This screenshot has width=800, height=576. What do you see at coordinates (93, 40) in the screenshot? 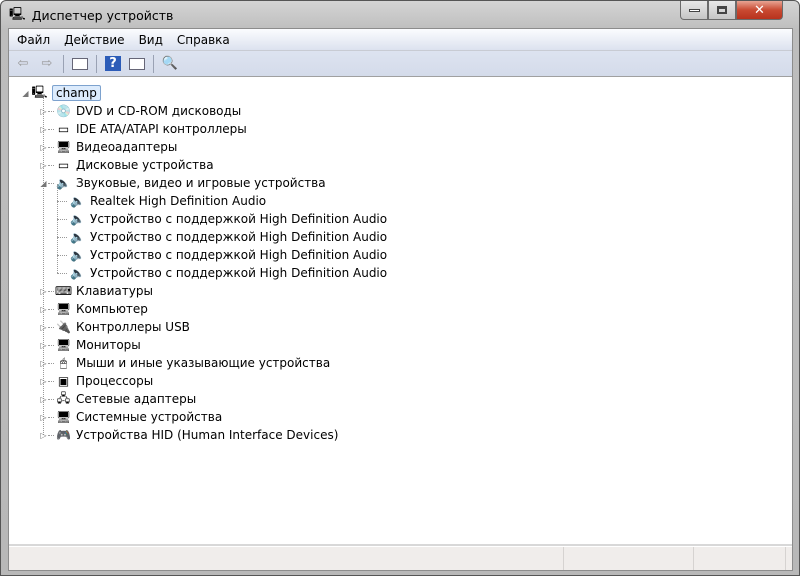
I see `menu-action: Действие` at bounding box center [93, 40].